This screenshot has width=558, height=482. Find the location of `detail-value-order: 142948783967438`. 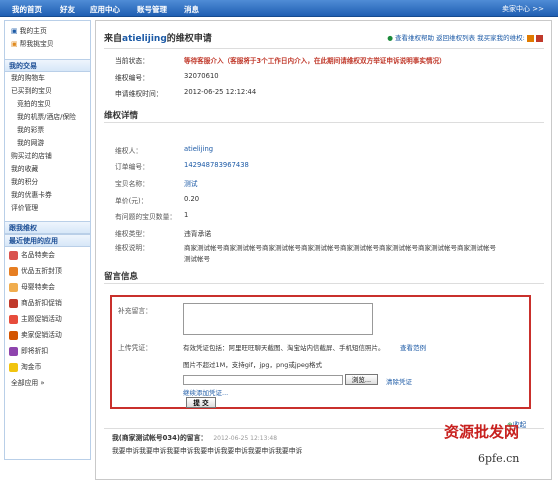

detail-value-order: 142948783967438 is located at coordinates (216, 165).